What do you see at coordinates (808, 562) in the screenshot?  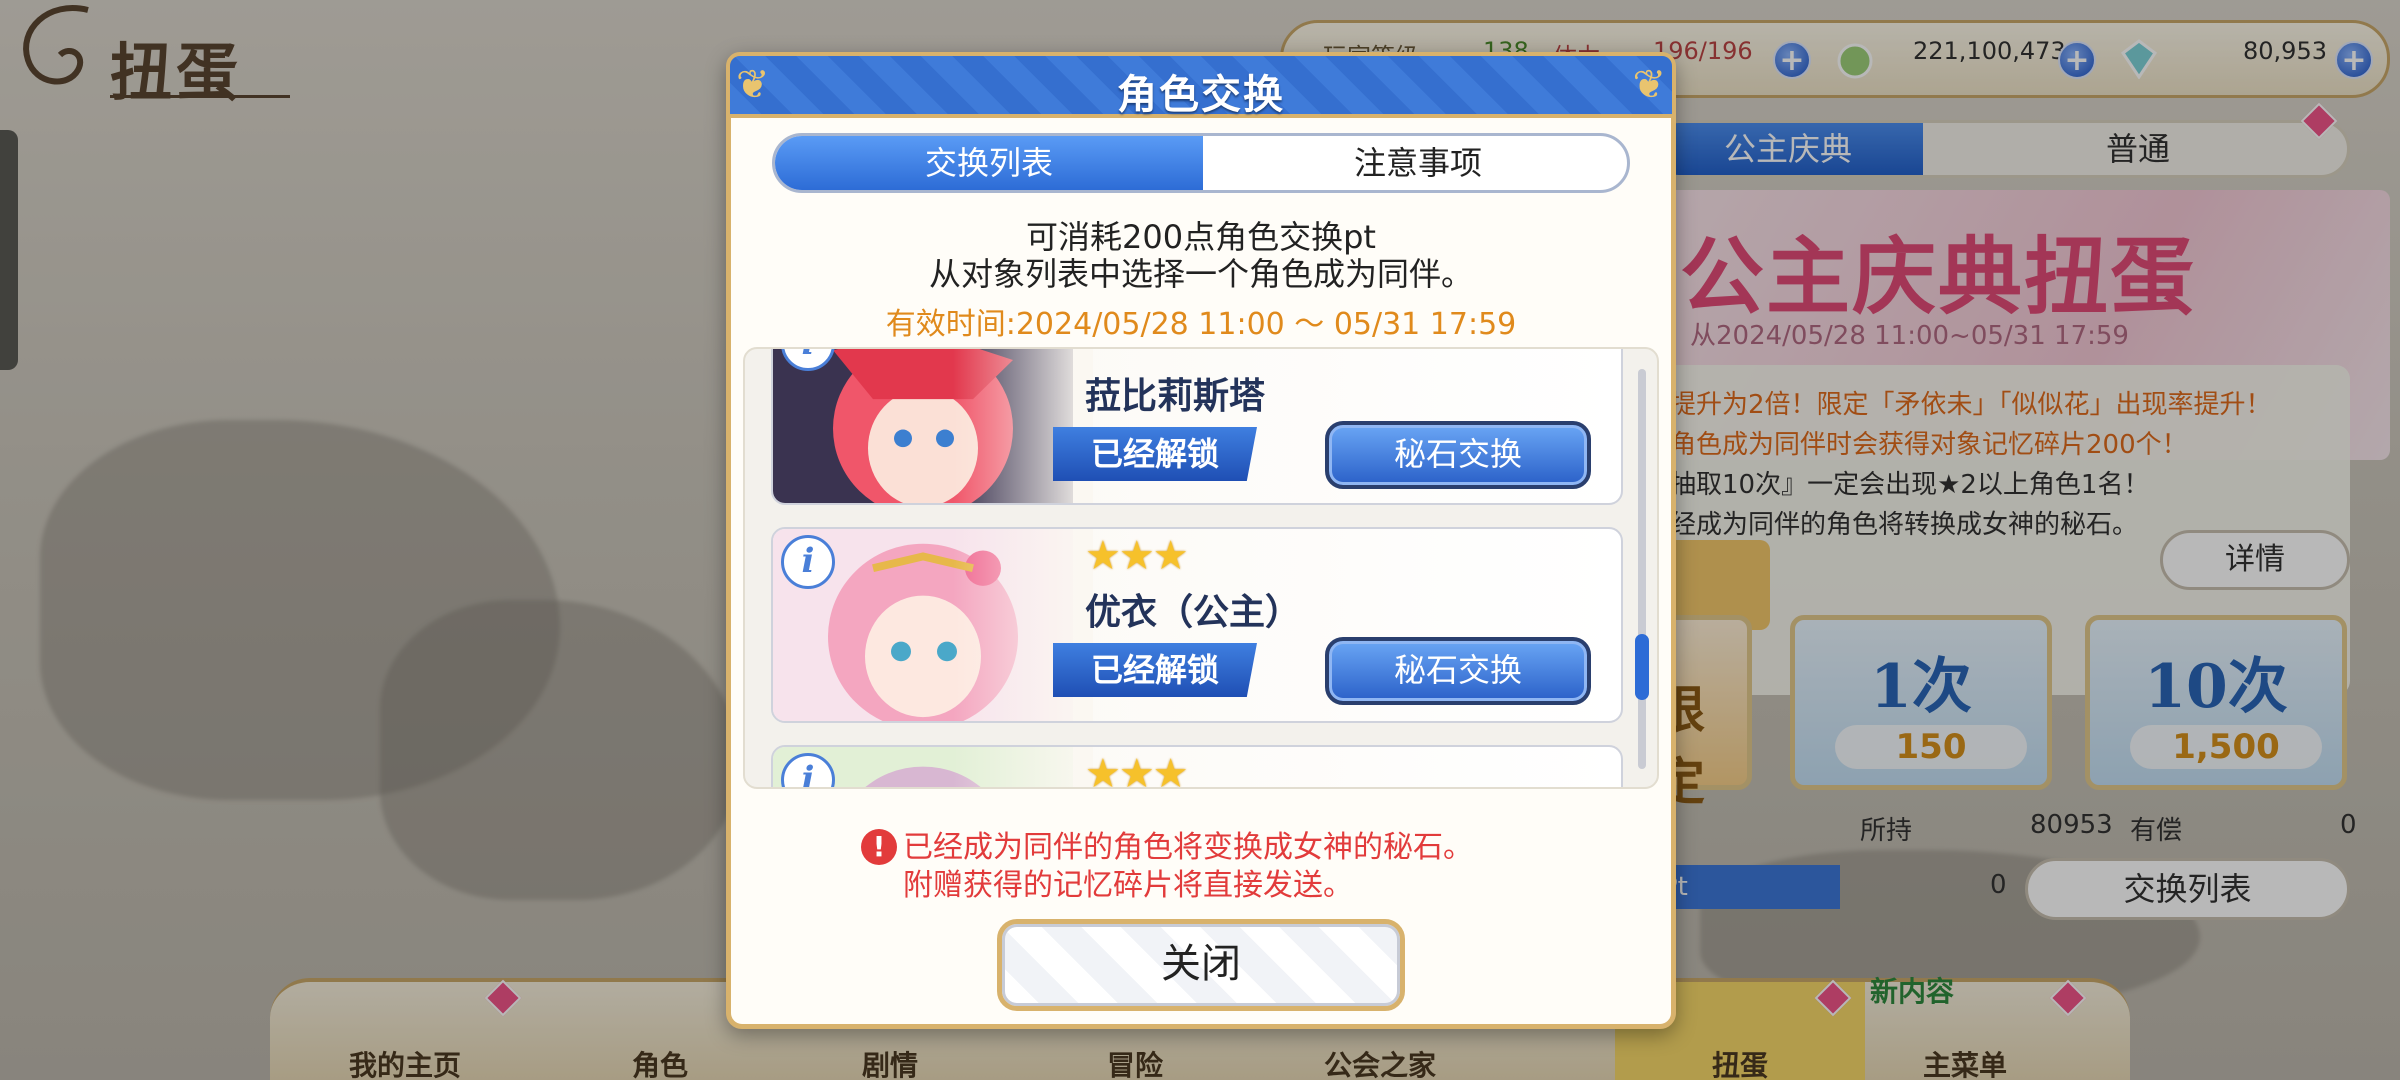 I see `info-icon: i` at bounding box center [808, 562].